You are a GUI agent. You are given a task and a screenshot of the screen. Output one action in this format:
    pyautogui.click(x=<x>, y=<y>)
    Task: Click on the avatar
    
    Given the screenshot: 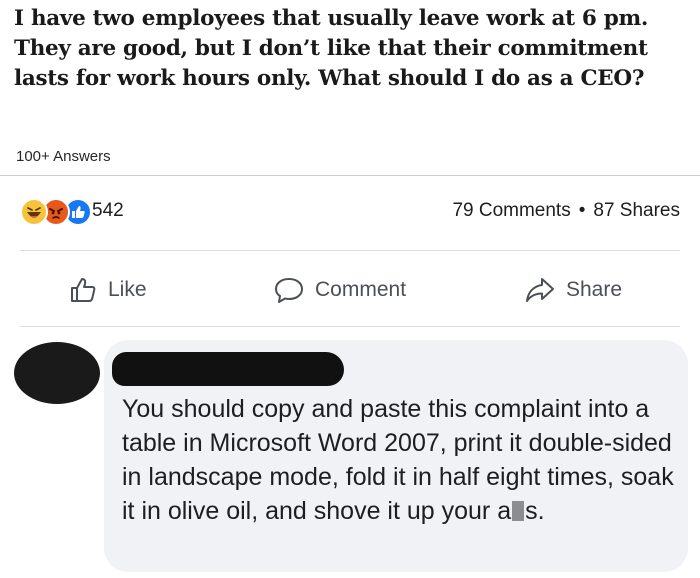 What is the action you would take?
    pyautogui.click(x=57, y=373)
    